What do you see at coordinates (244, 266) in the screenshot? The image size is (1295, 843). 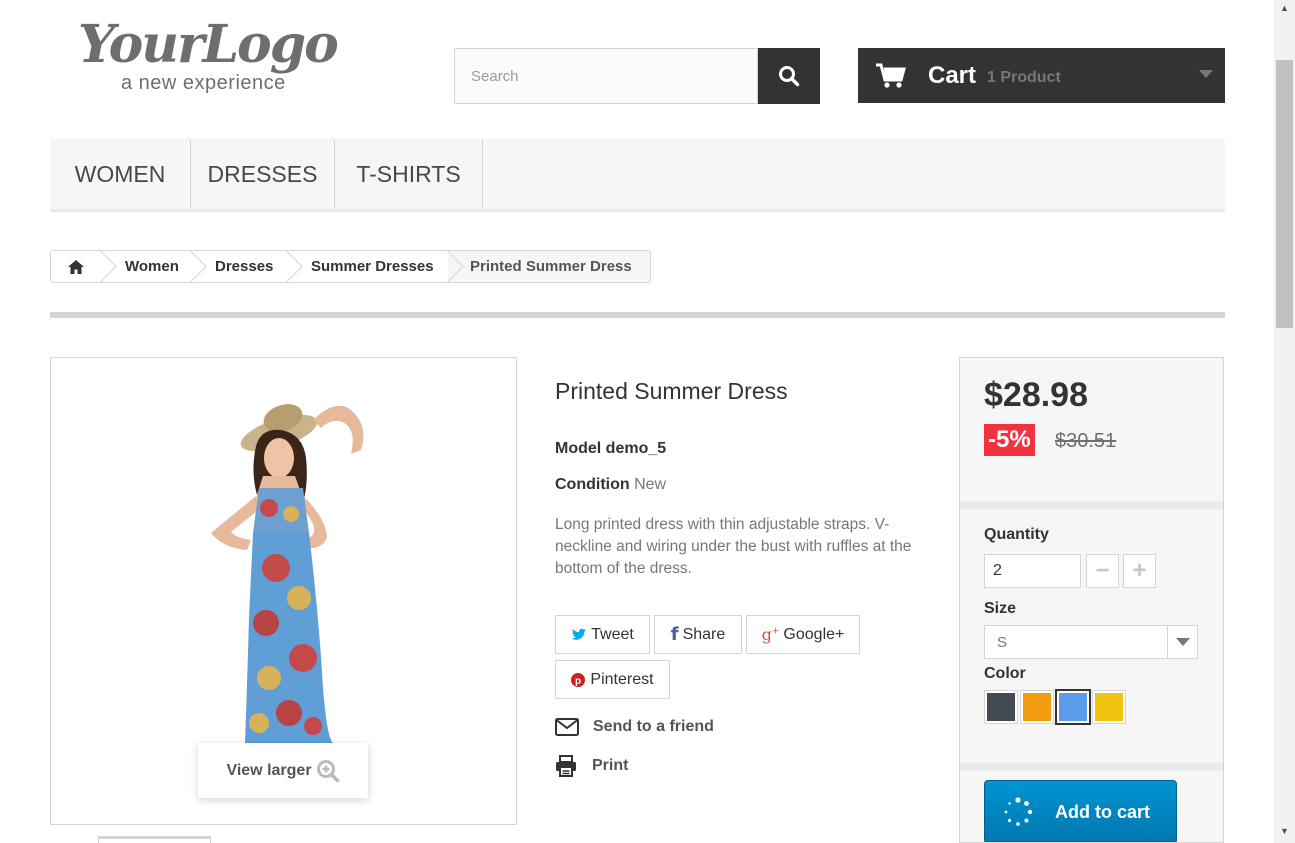 I see `breadcrumb-label: Dresses` at bounding box center [244, 266].